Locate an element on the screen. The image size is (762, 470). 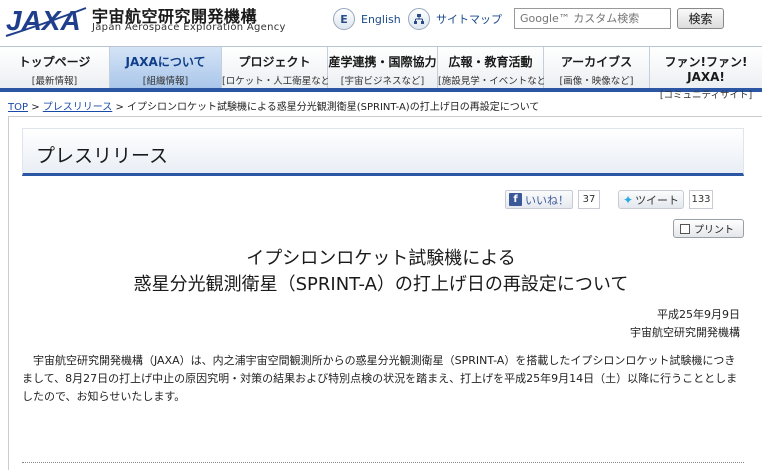
nav-item-top: トップページ [最新情報] is located at coordinates (55, 67).